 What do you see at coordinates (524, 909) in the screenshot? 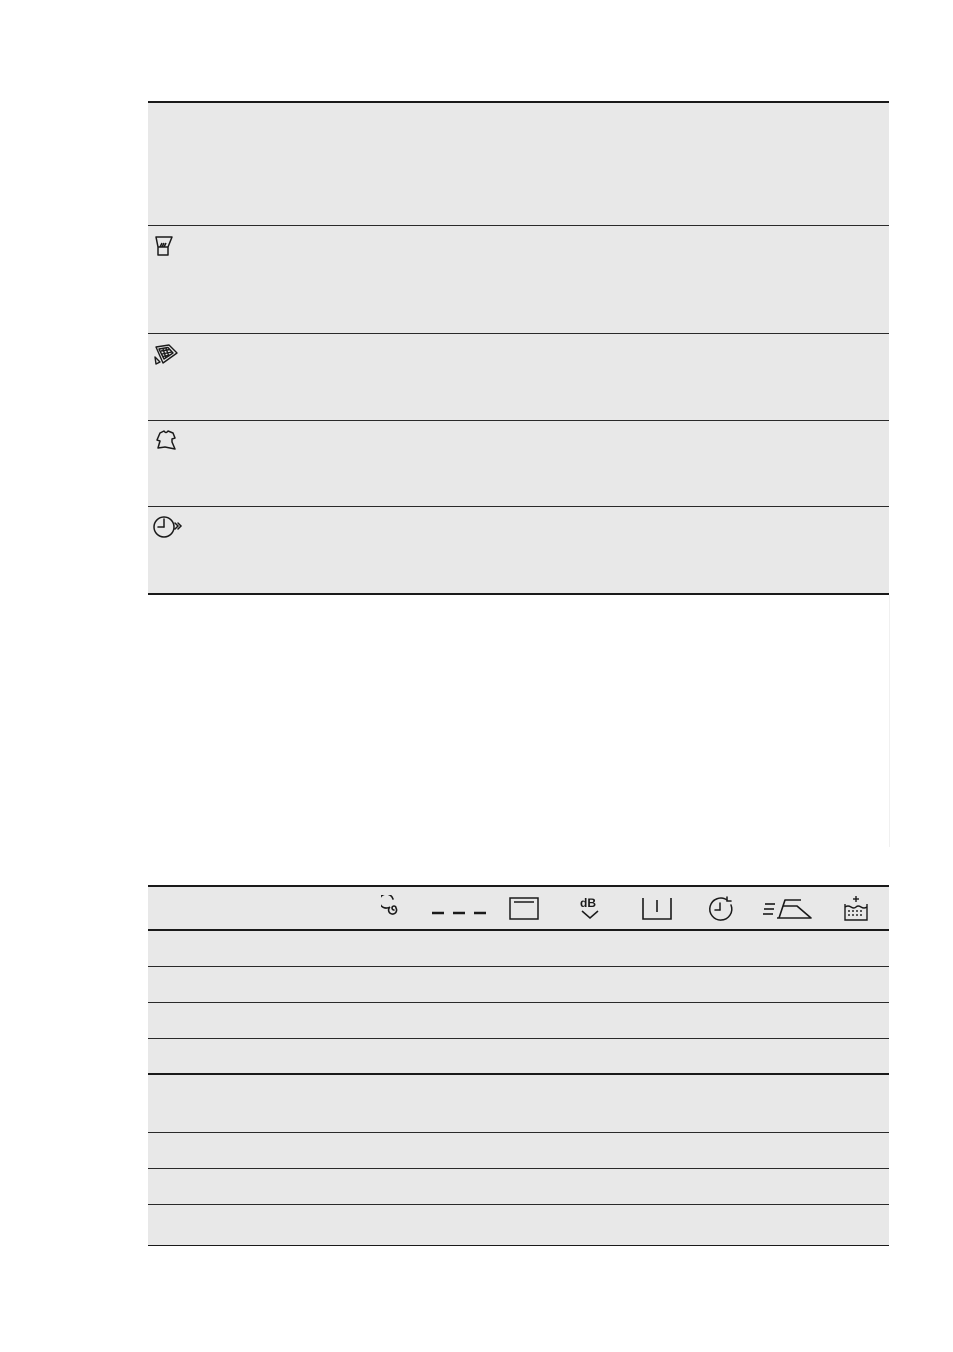
I see `rinse-hold-icon` at bounding box center [524, 909].